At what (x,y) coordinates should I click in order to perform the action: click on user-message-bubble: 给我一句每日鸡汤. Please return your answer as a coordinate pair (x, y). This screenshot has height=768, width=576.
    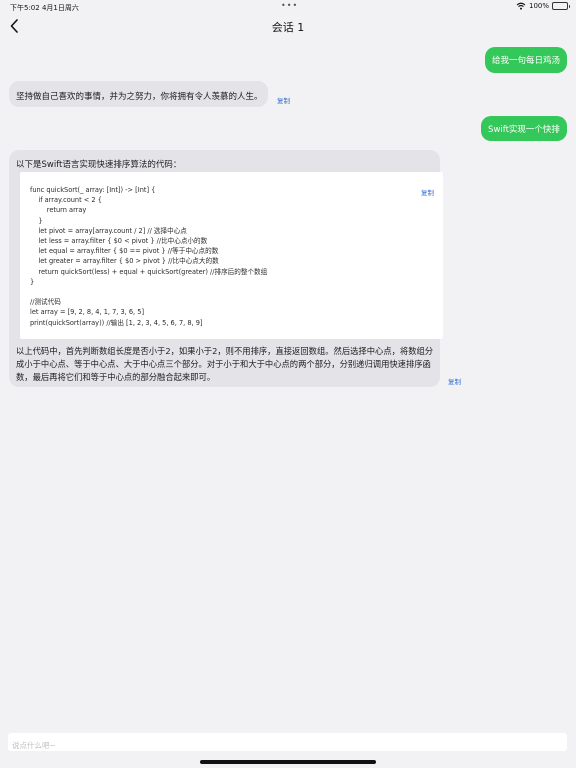
    Looking at the image, I should click on (526, 60).